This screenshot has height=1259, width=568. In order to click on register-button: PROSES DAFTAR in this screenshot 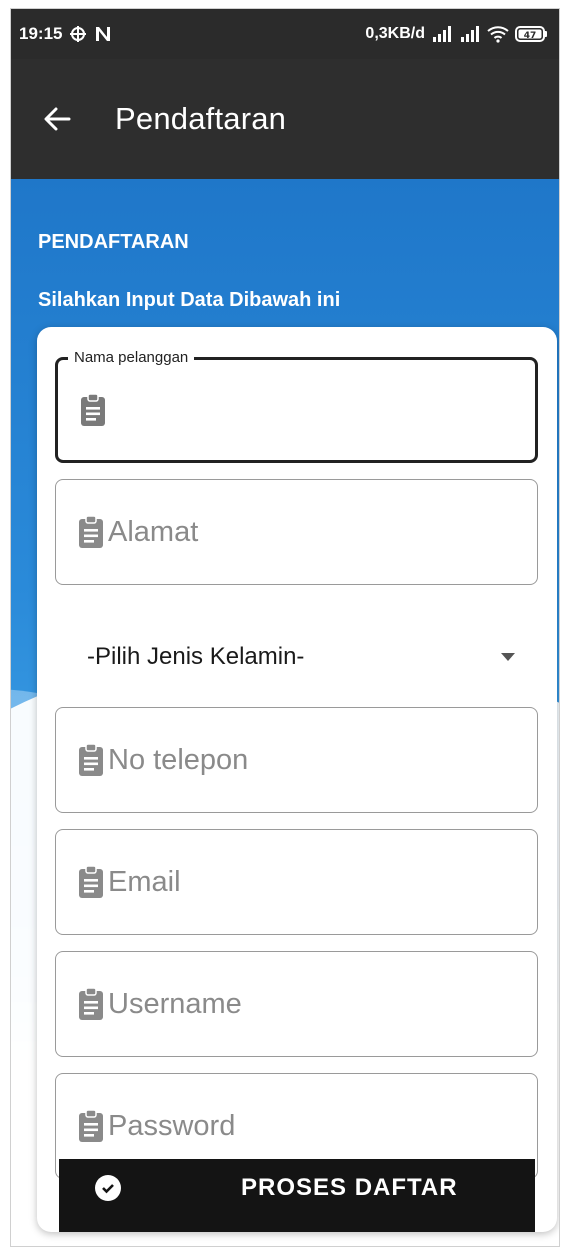, I will do `click(297, 1195)`.